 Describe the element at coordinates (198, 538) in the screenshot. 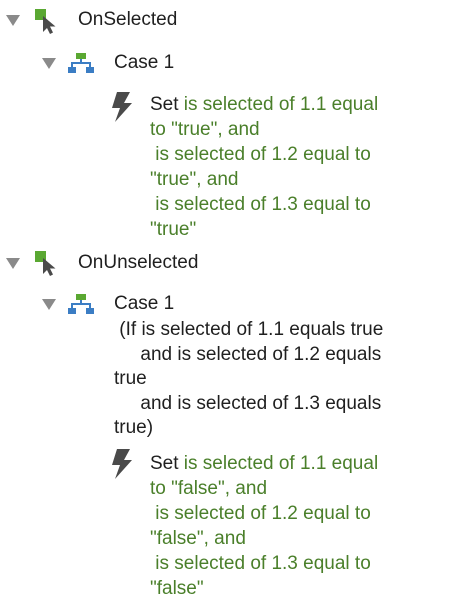

I see `action-line: "false", and` at that location.